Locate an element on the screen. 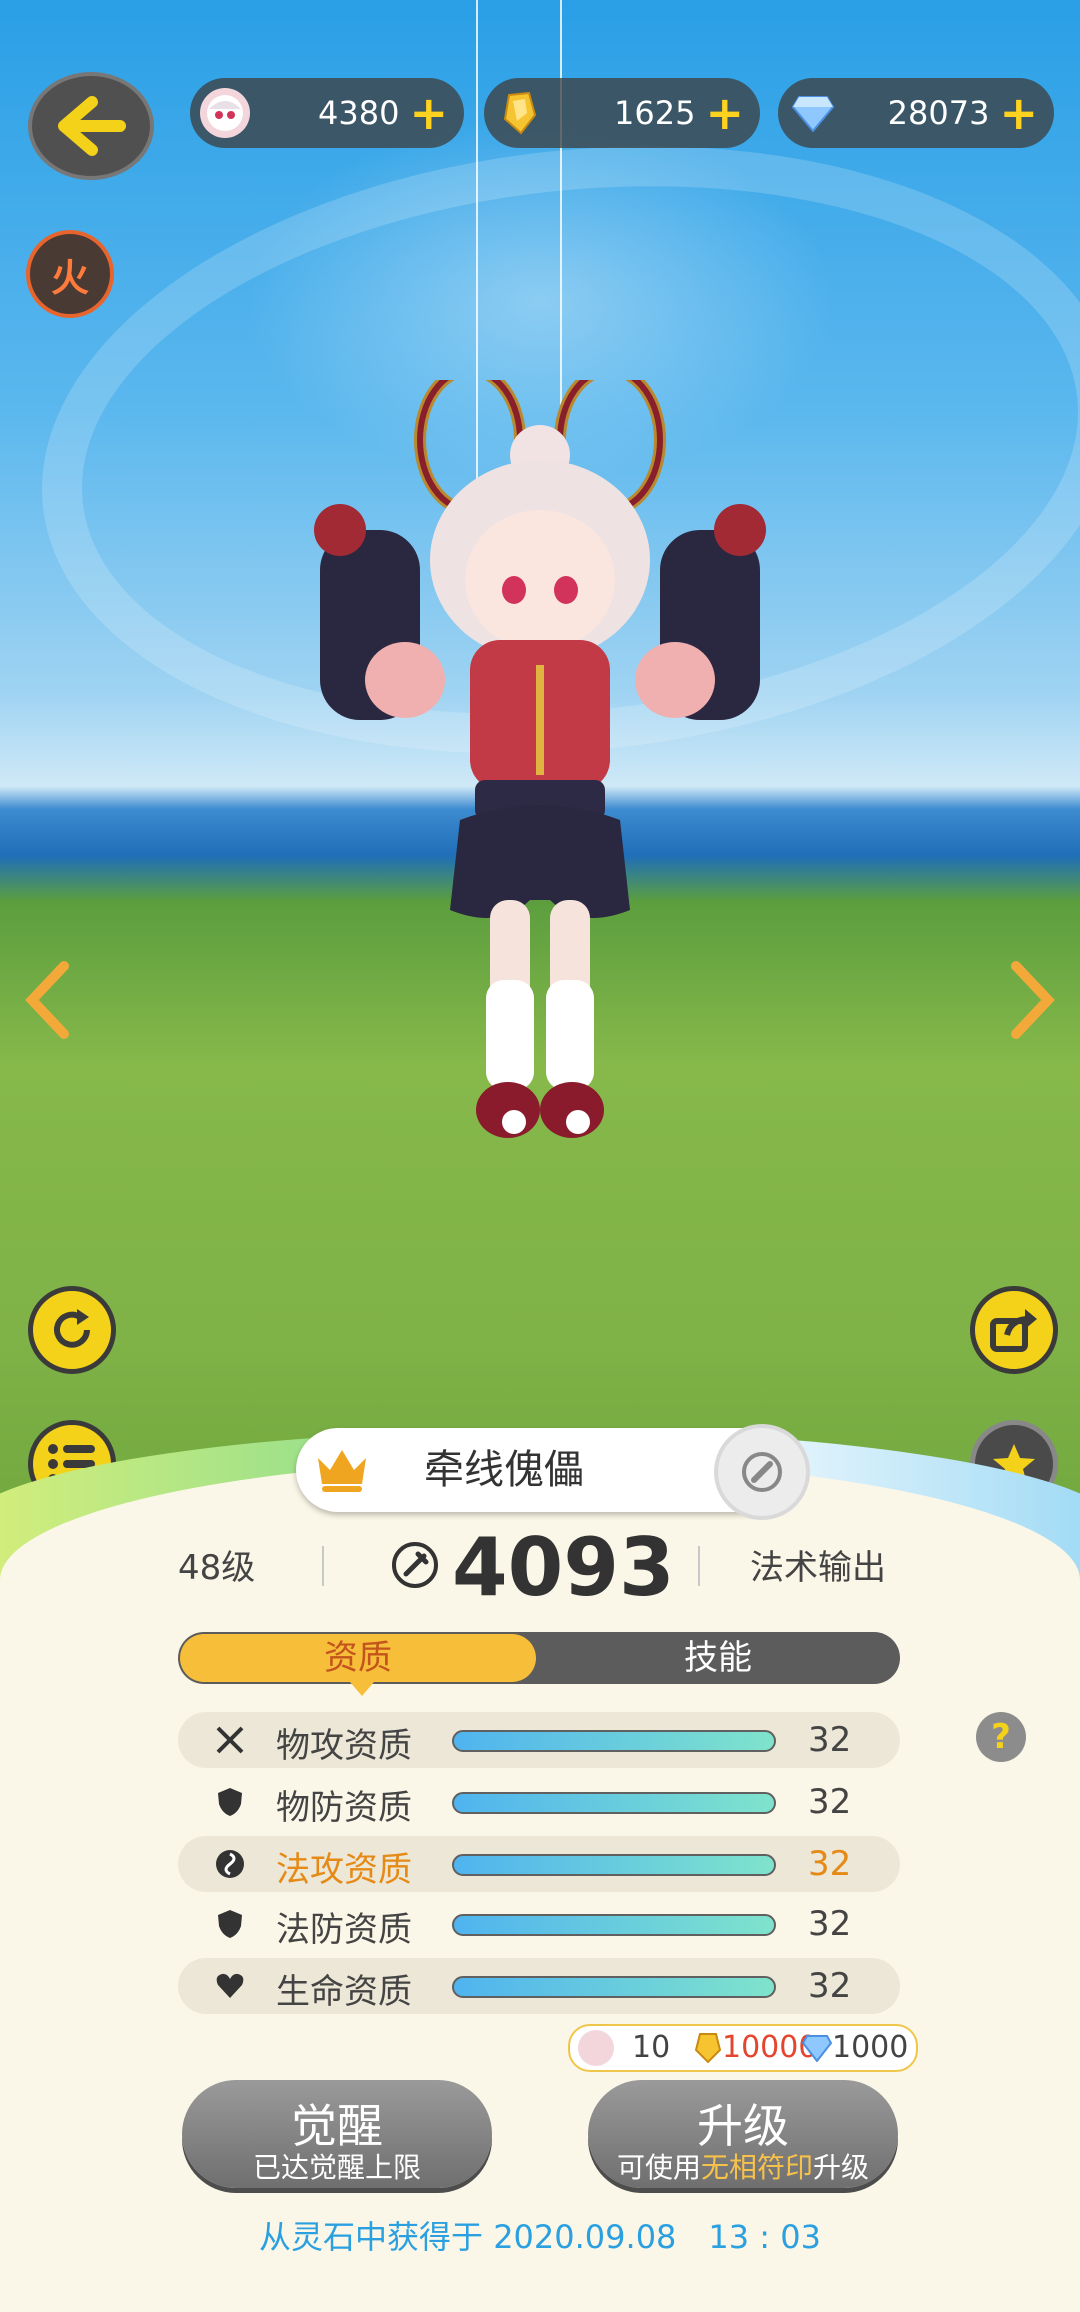  add-gold-button: + is located at coordinates (724, 113).